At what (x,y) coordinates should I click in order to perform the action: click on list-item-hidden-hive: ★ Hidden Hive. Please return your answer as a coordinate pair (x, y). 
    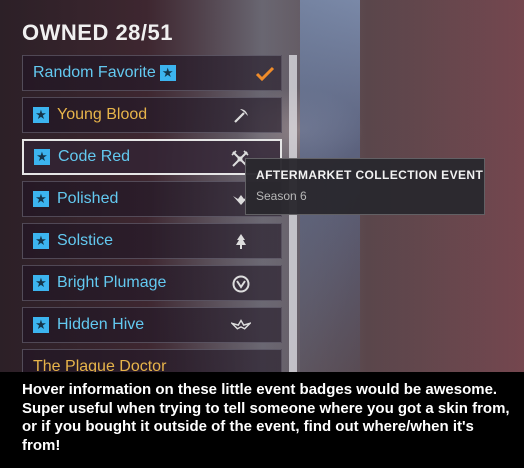
    Looking at the image, I should click on (152, 325).